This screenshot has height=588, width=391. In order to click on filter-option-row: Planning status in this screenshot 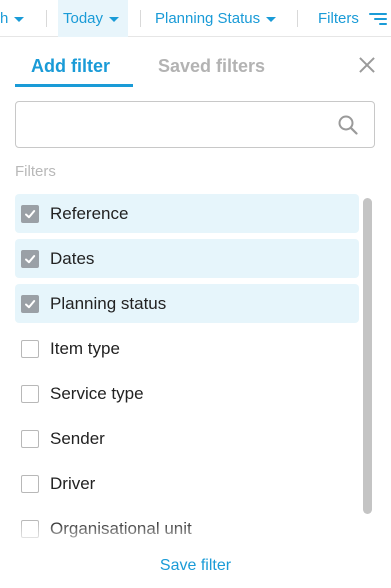, I will do `click(187, 303)`.